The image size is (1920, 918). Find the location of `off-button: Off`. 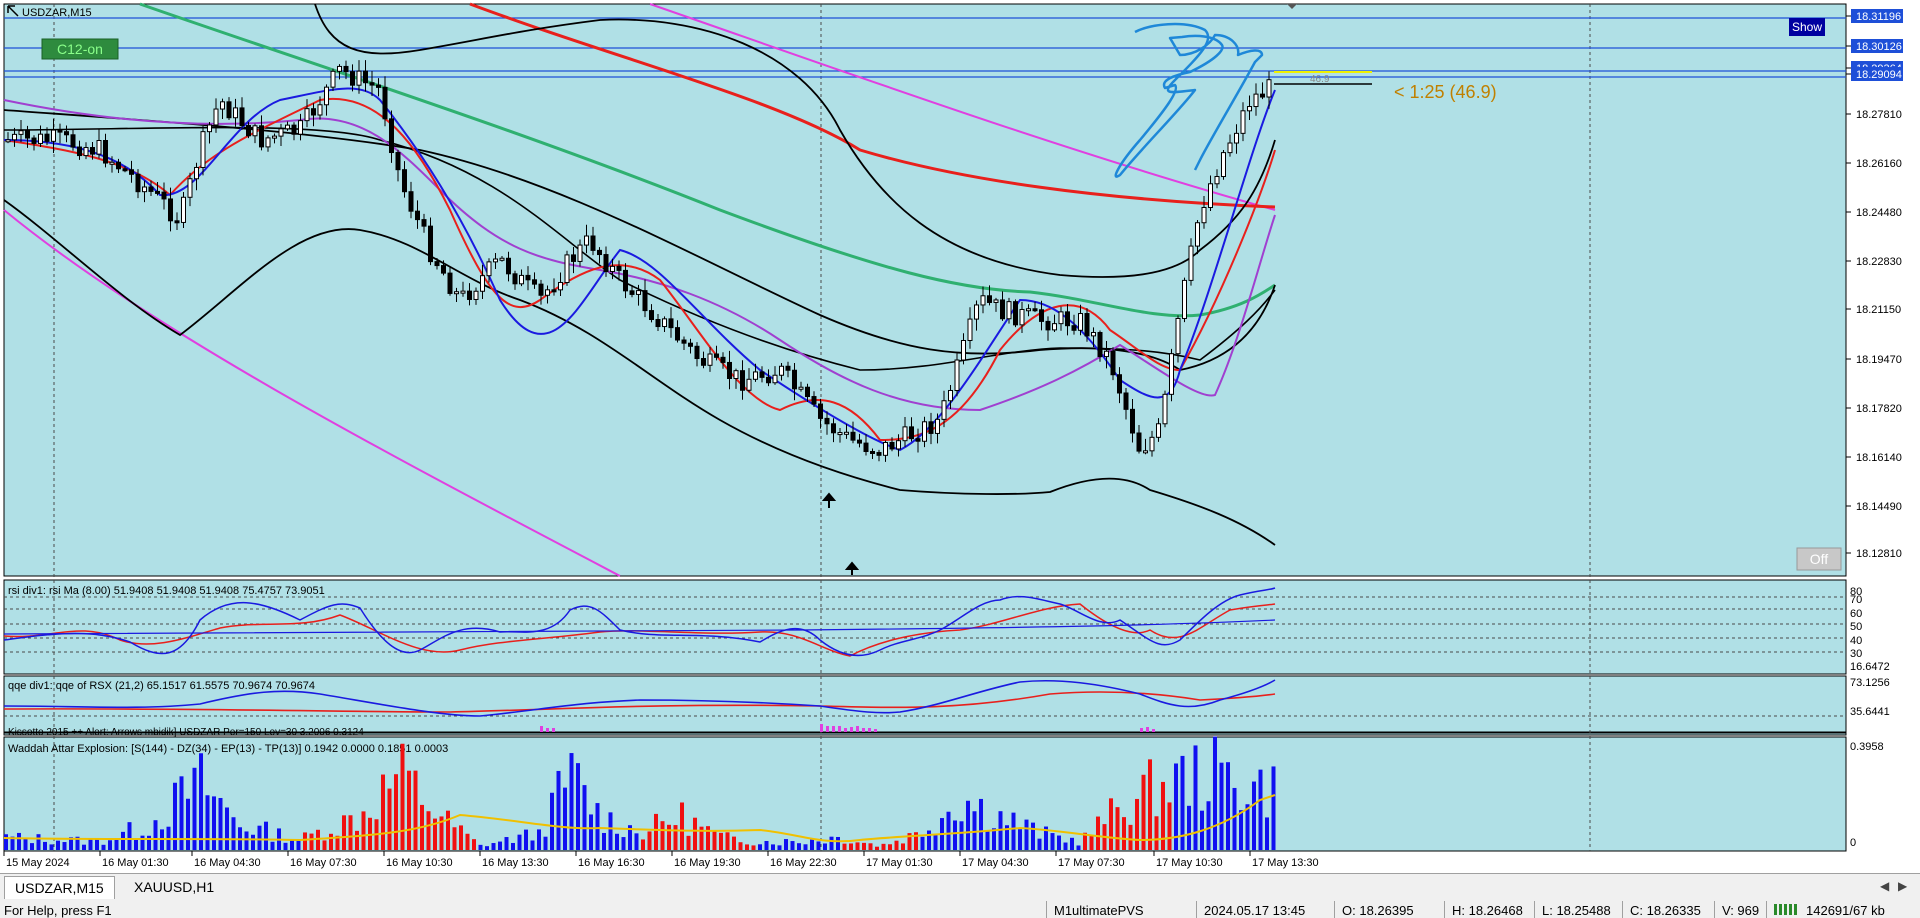

off-button: Off is located at coordinates (1819, 559).